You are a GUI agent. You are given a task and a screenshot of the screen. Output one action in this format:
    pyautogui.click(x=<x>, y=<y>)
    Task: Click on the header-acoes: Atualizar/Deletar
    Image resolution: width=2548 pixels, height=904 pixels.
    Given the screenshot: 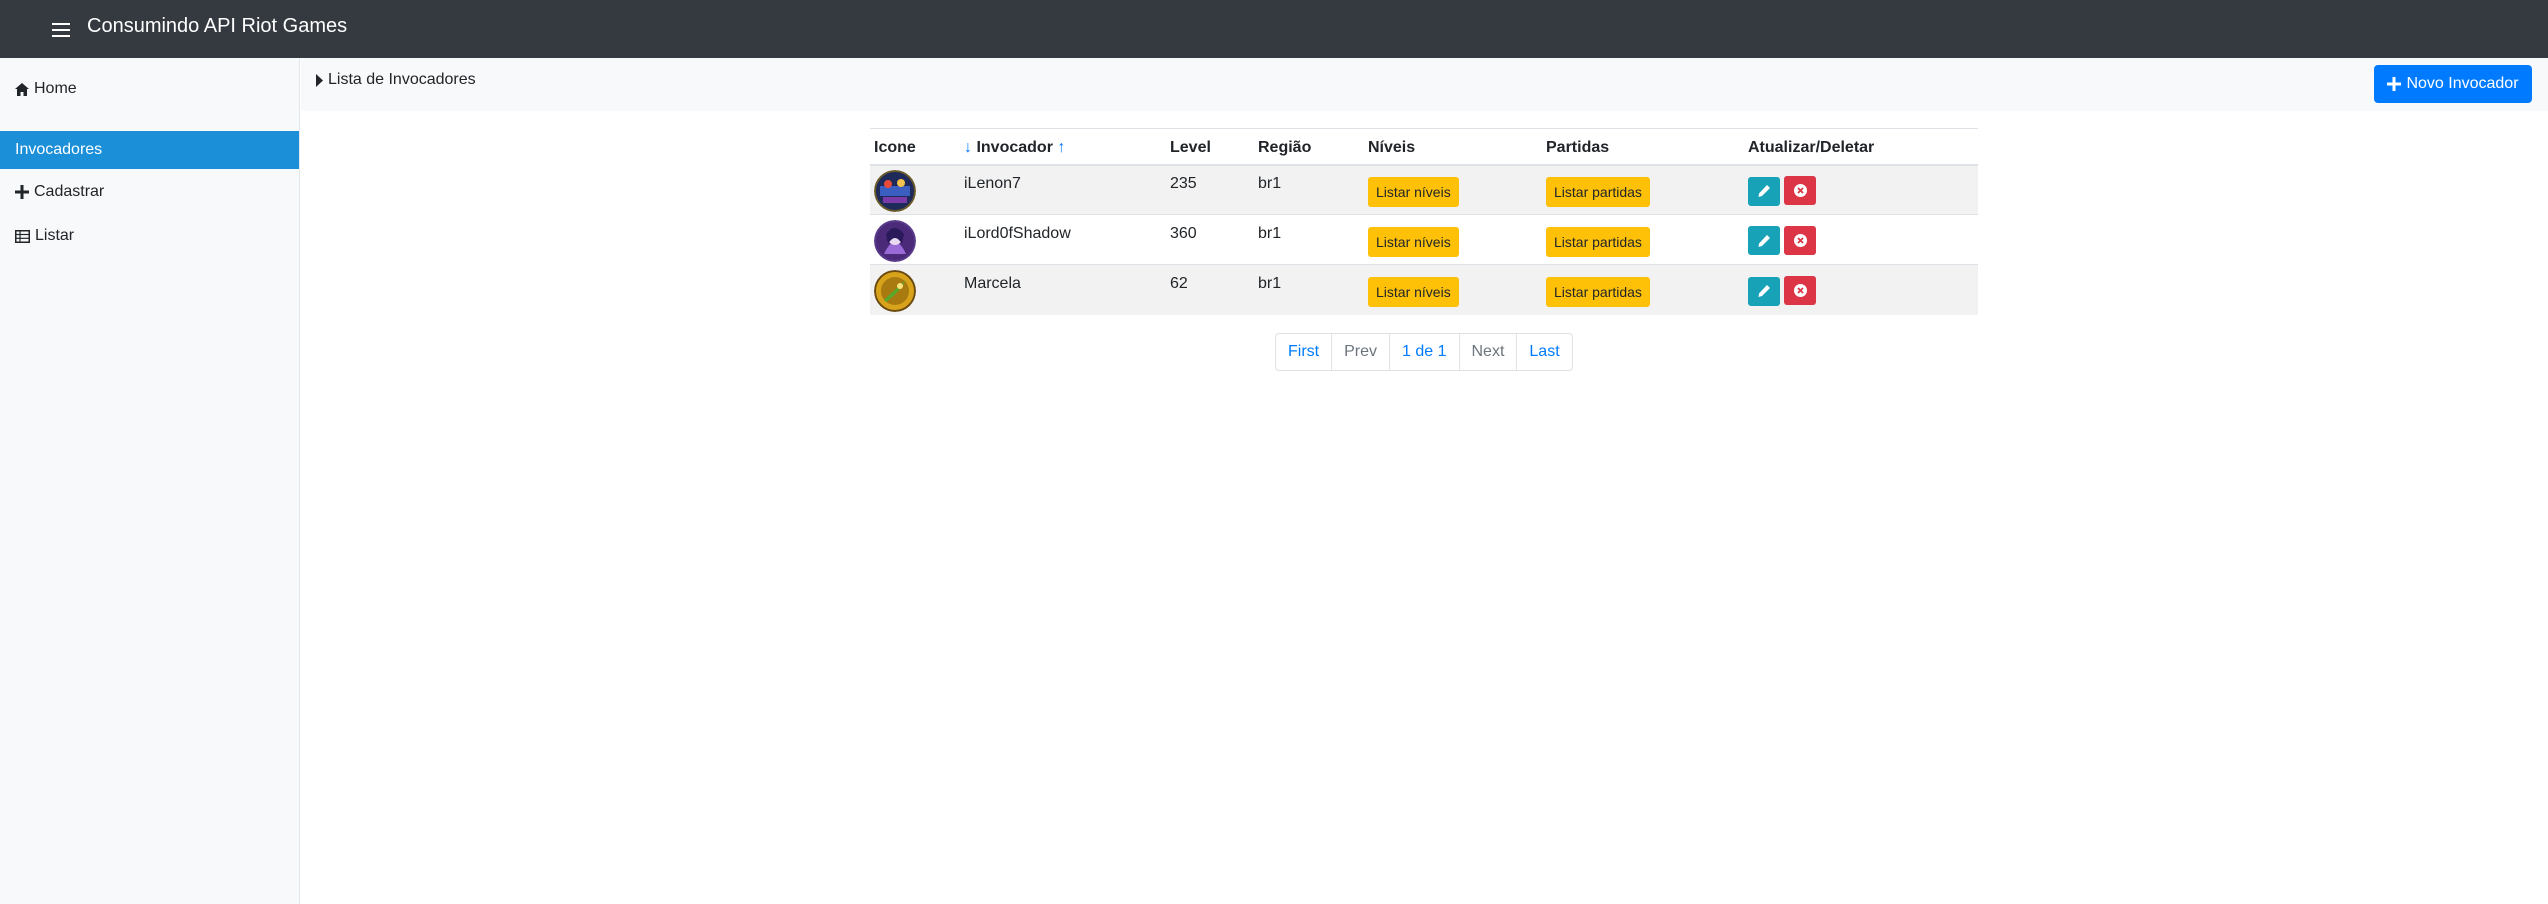 What is the action you would take?
    pyautogui.click(x=1861, y=147)
    